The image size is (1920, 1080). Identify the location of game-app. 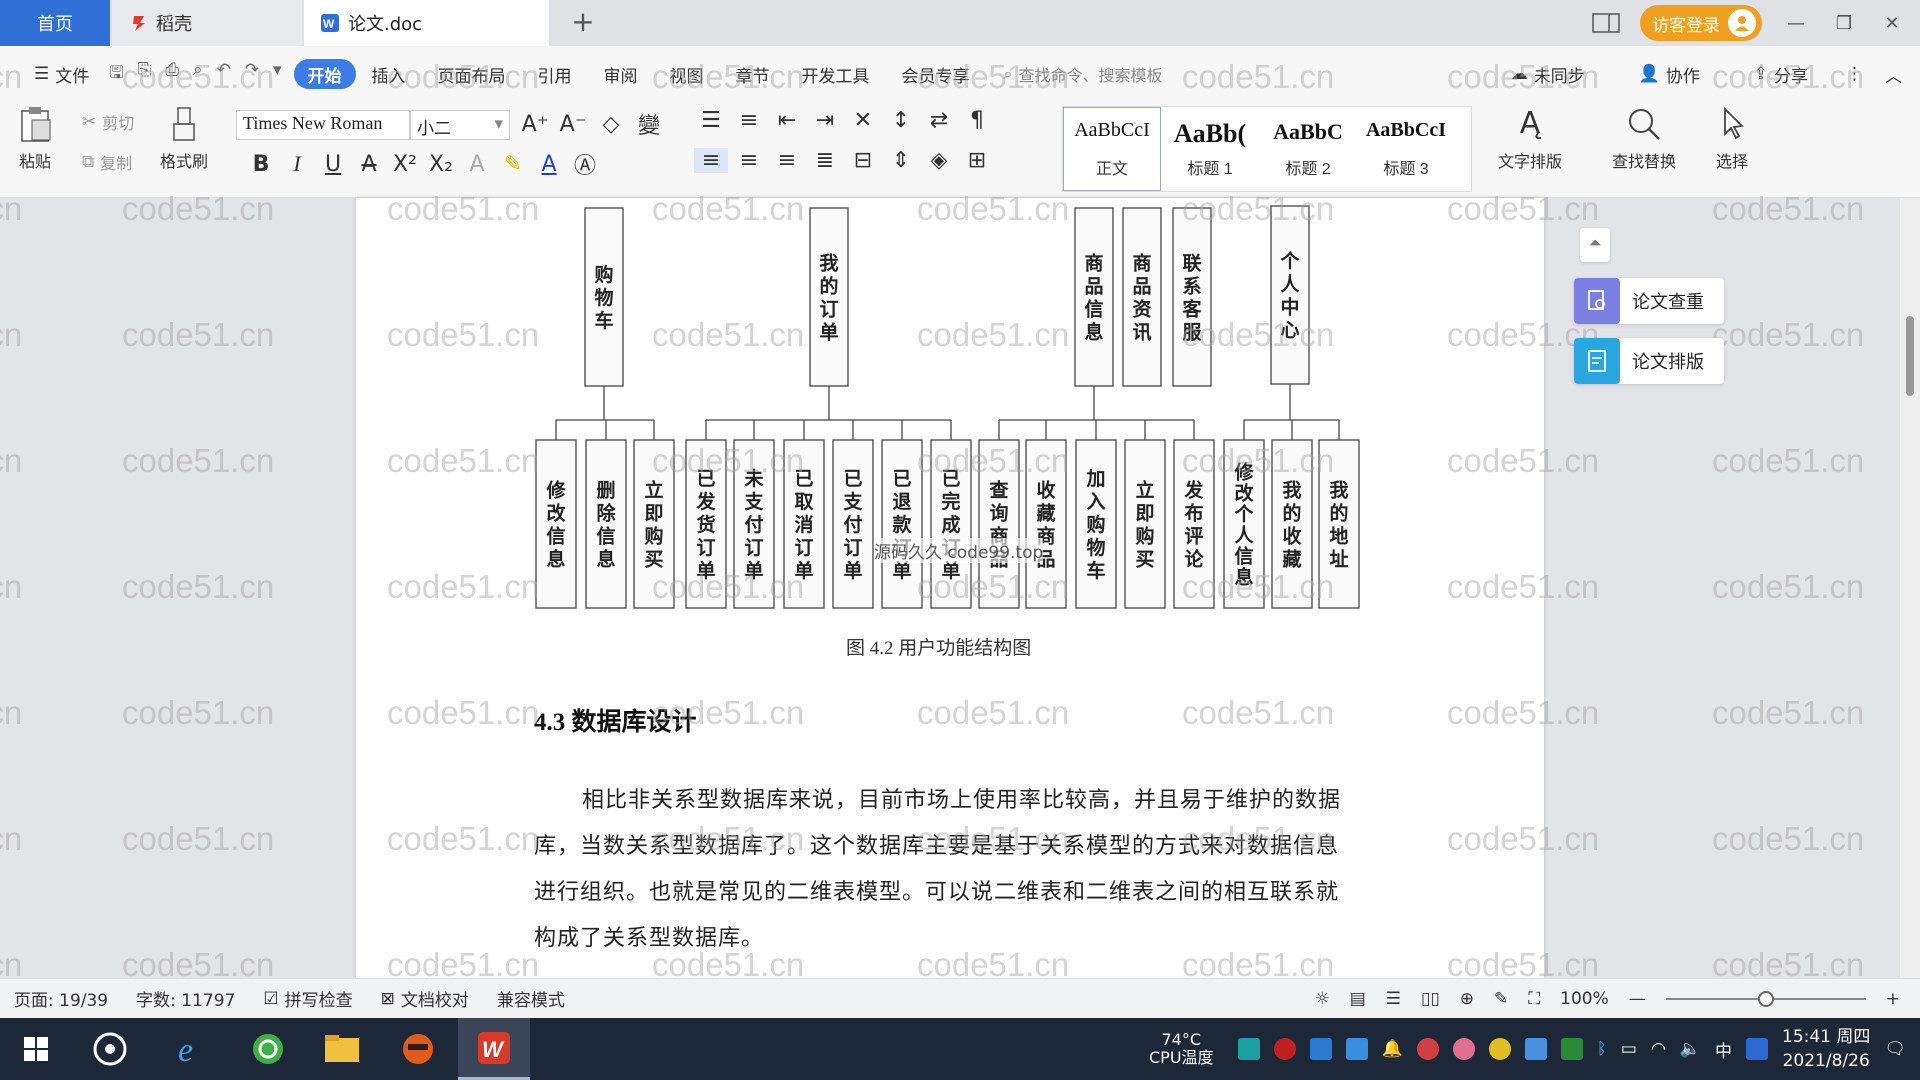
(418, 1049).